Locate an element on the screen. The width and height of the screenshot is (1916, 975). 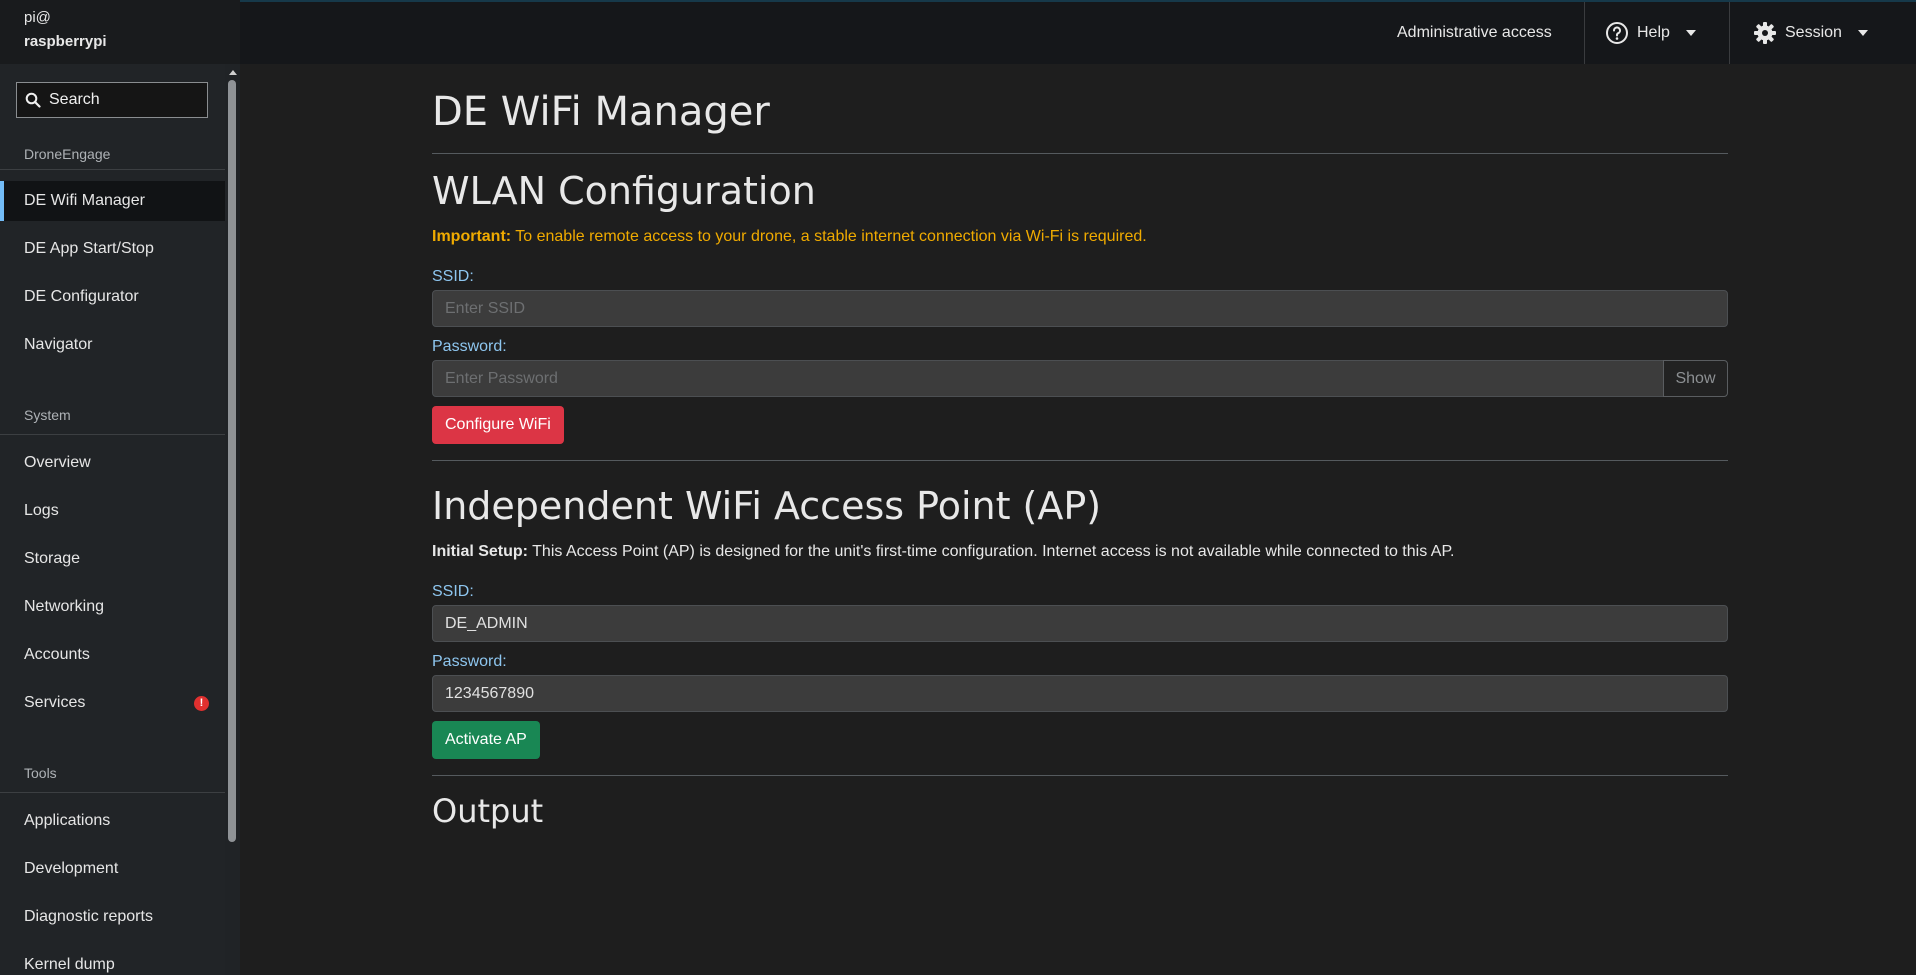
output-section-title: Output is located at coordinates (488, 811).